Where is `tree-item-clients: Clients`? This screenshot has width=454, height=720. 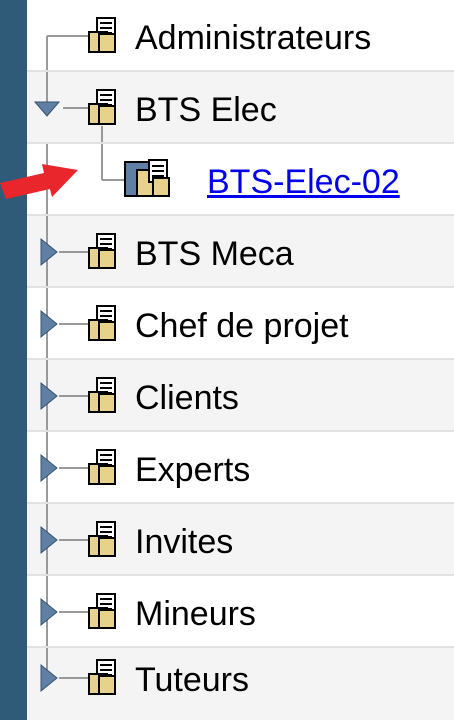 tree-item-clients: Clients is located at coordinates (240, 396).